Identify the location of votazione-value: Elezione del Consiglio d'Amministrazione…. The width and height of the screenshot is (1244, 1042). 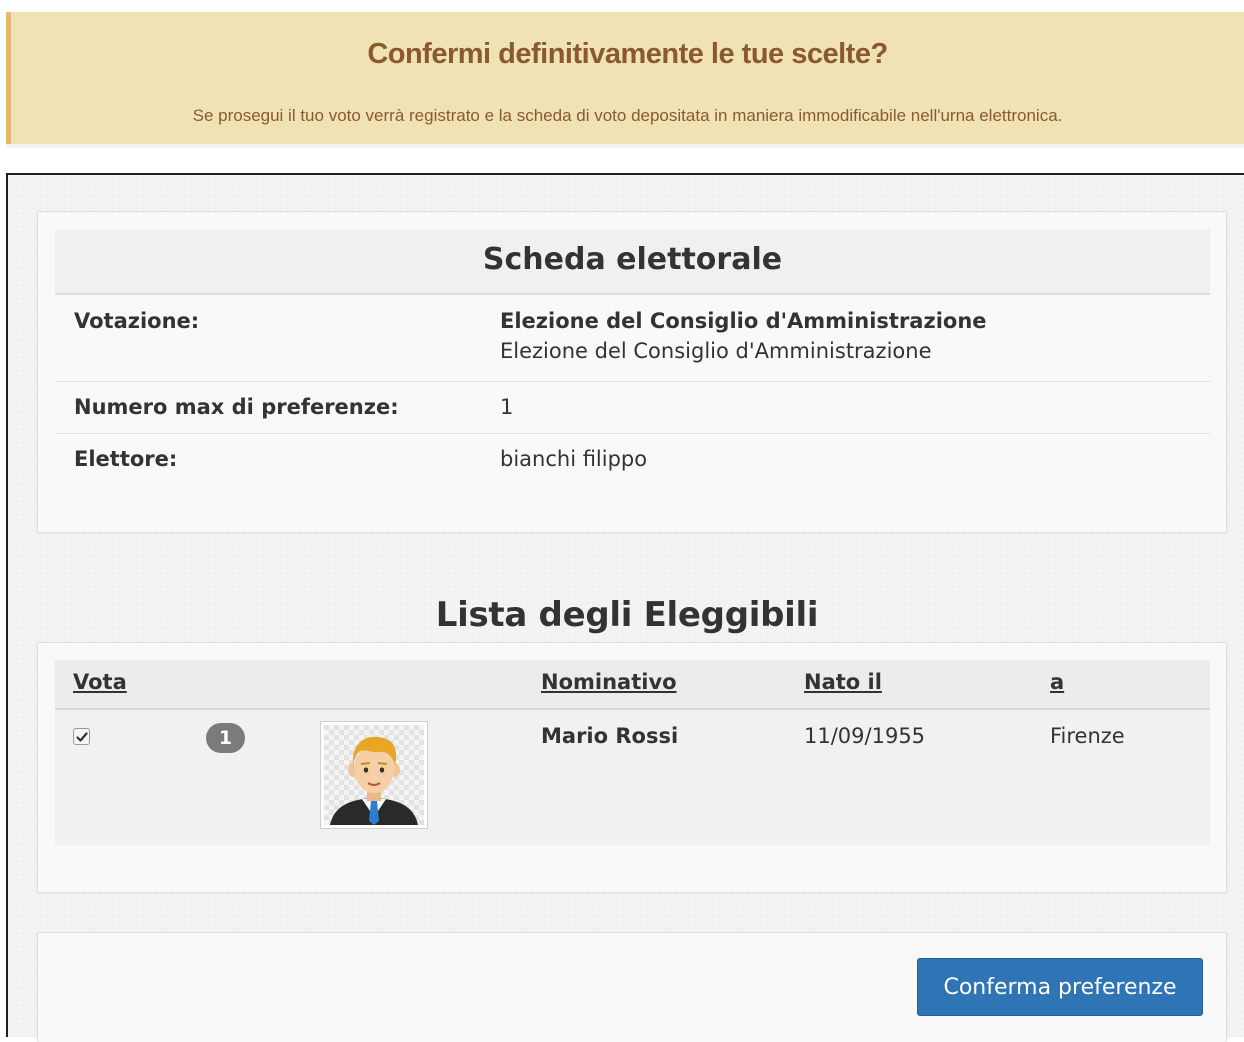
(743, 336).